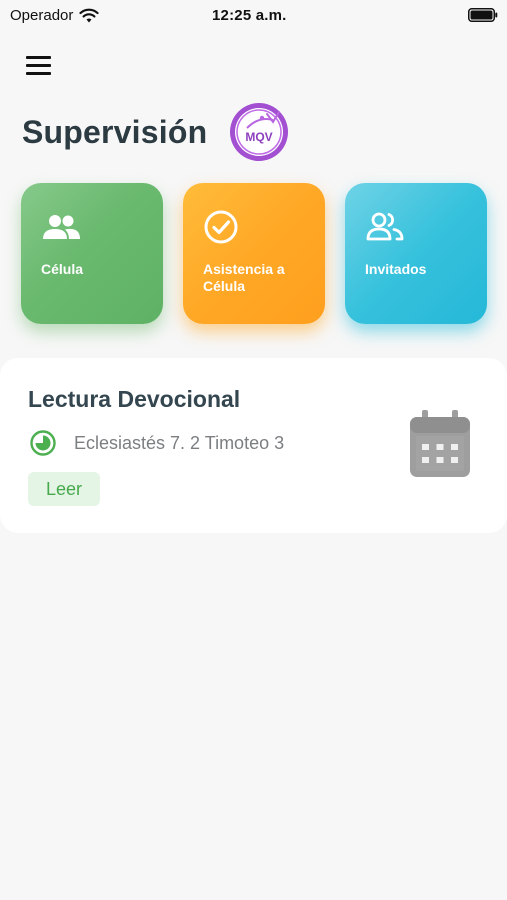 The height and width of the screenshot is (900, 507). I want to click on asistencia-card: Asistencia a Célula, so click(254, 253).